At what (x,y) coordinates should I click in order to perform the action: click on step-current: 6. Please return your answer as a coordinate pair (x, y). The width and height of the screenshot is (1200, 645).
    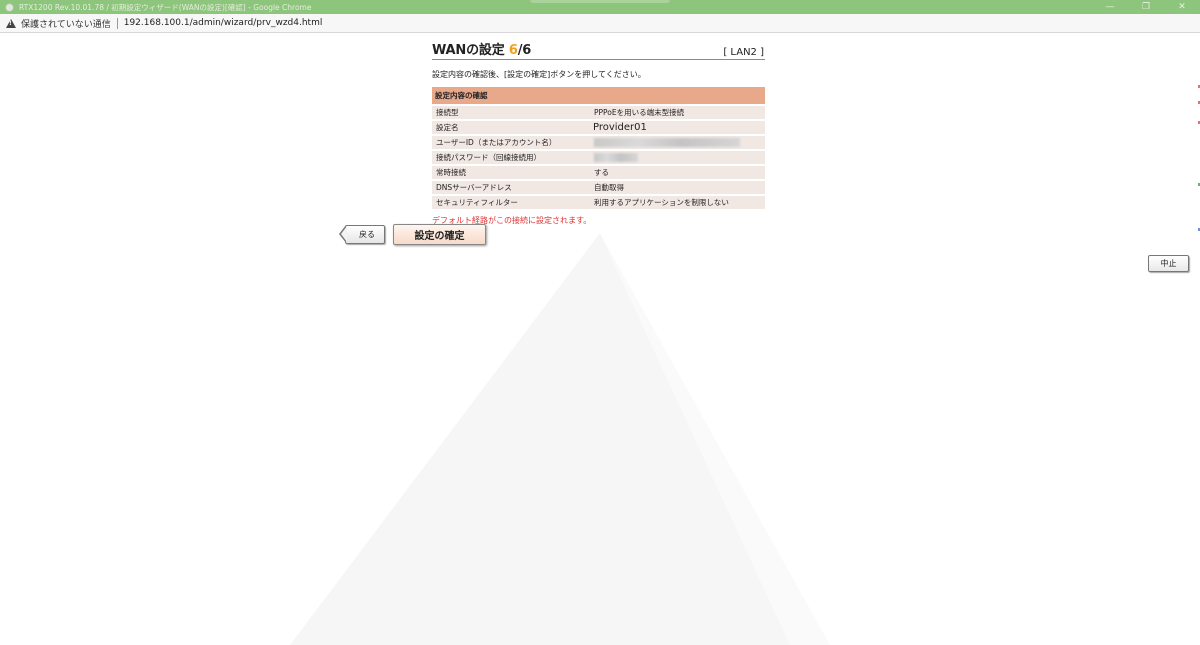
    Looking at the image, I should click on (513, 50).